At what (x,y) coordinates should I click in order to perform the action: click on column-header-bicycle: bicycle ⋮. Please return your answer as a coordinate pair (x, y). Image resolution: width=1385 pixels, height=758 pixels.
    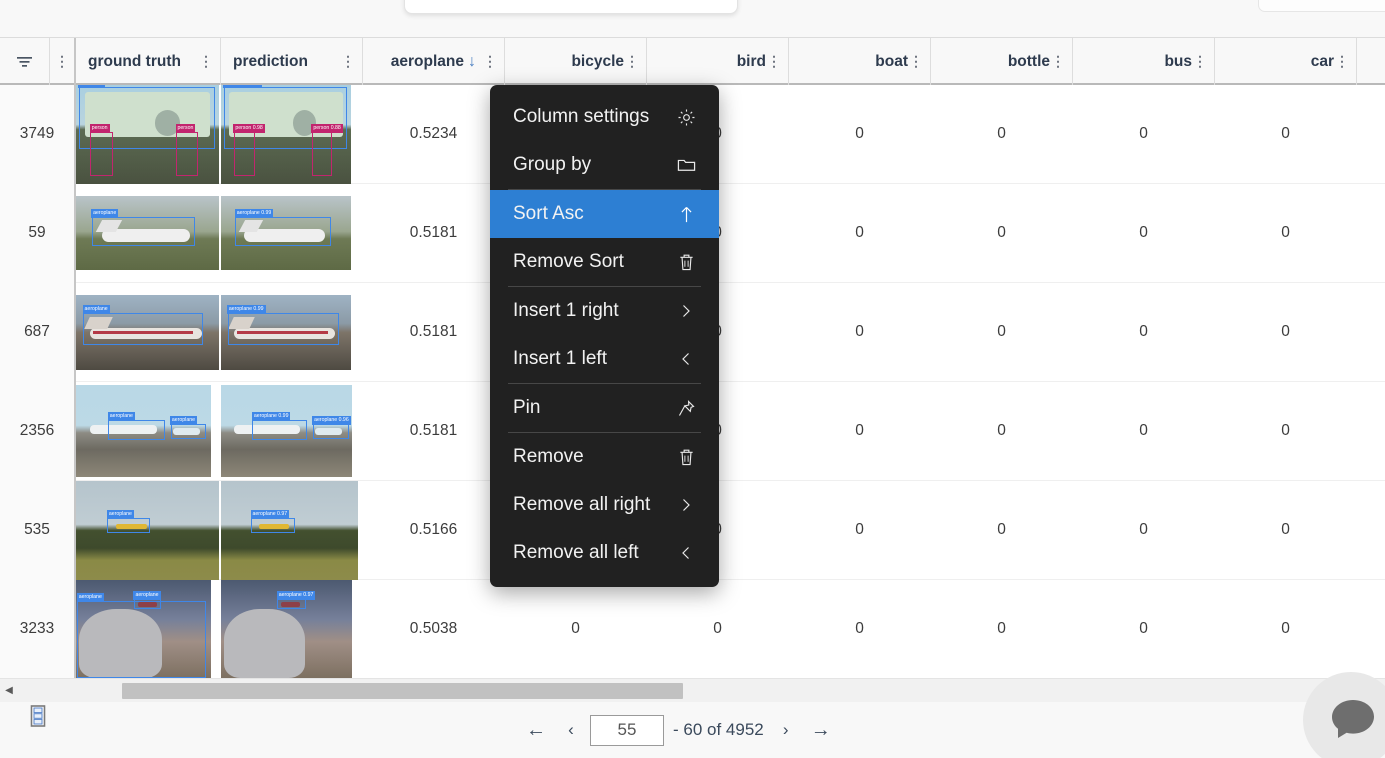
    Looking at the image, I should click on (576, 61).